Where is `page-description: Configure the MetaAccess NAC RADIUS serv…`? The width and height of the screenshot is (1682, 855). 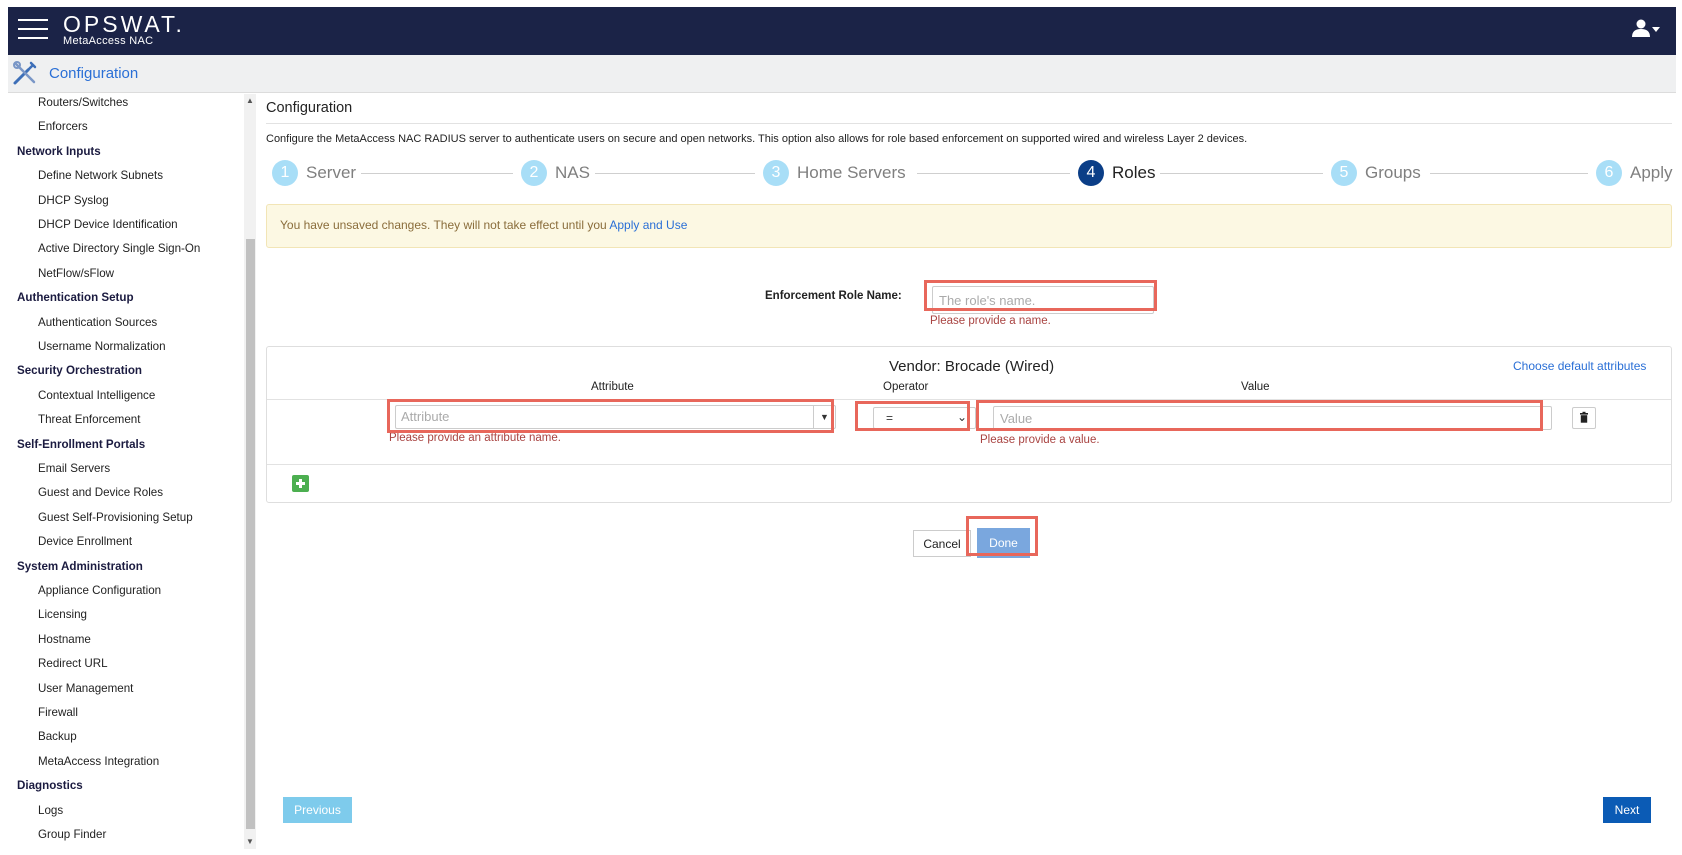 page-description: Configure the MetaAccess NAC RADIUS serv… is located at coordinates (757, 139).